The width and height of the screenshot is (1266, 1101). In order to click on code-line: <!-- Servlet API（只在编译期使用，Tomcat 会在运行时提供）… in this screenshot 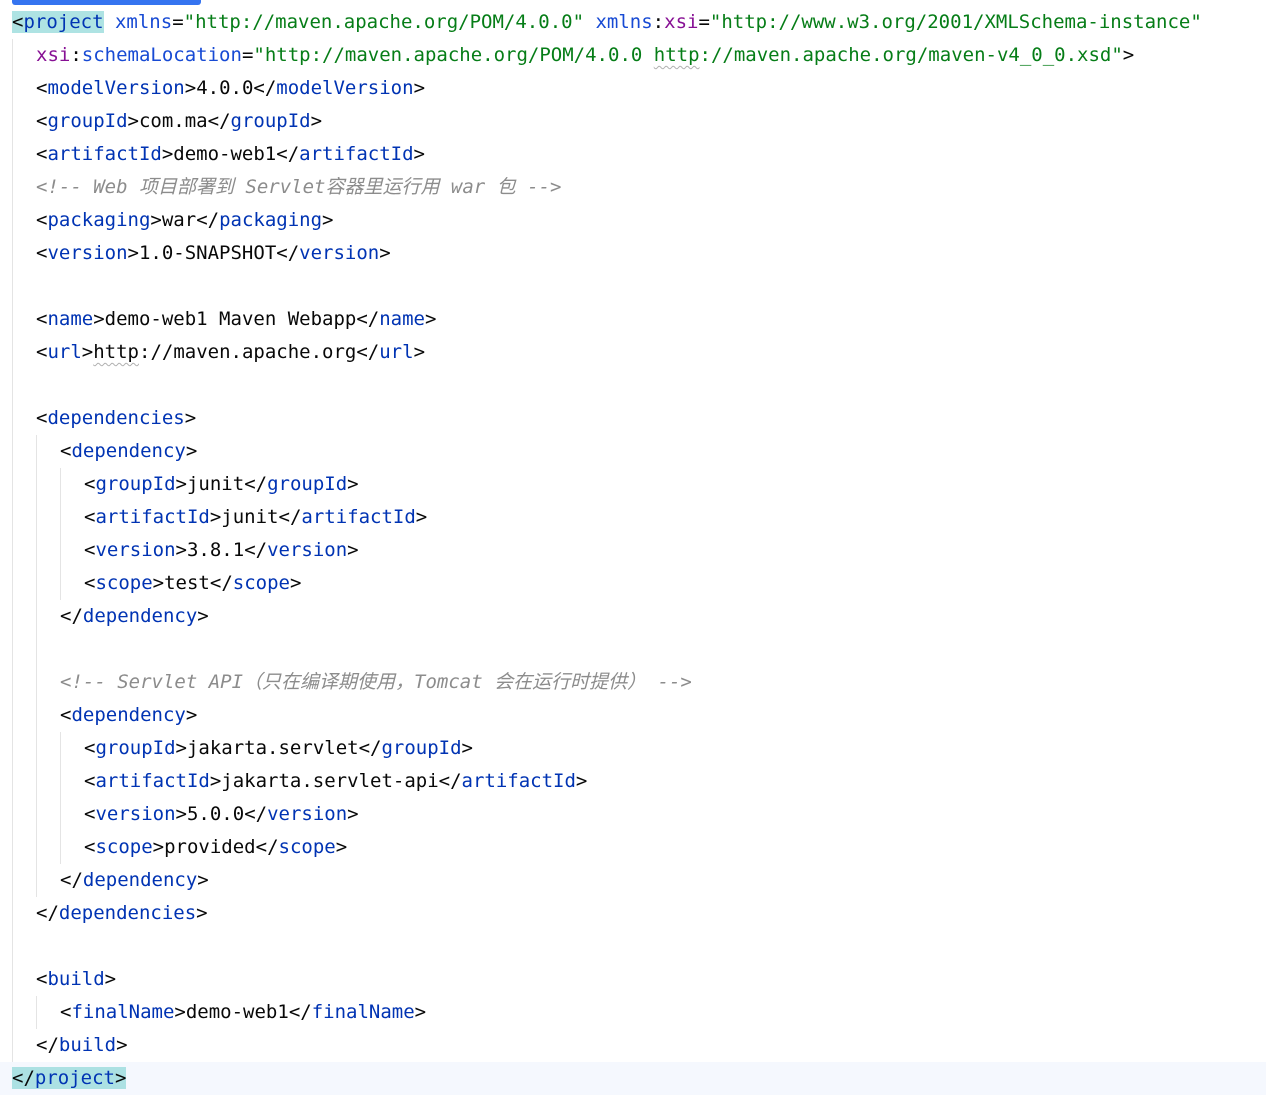, I will do `click(633, 682)`.